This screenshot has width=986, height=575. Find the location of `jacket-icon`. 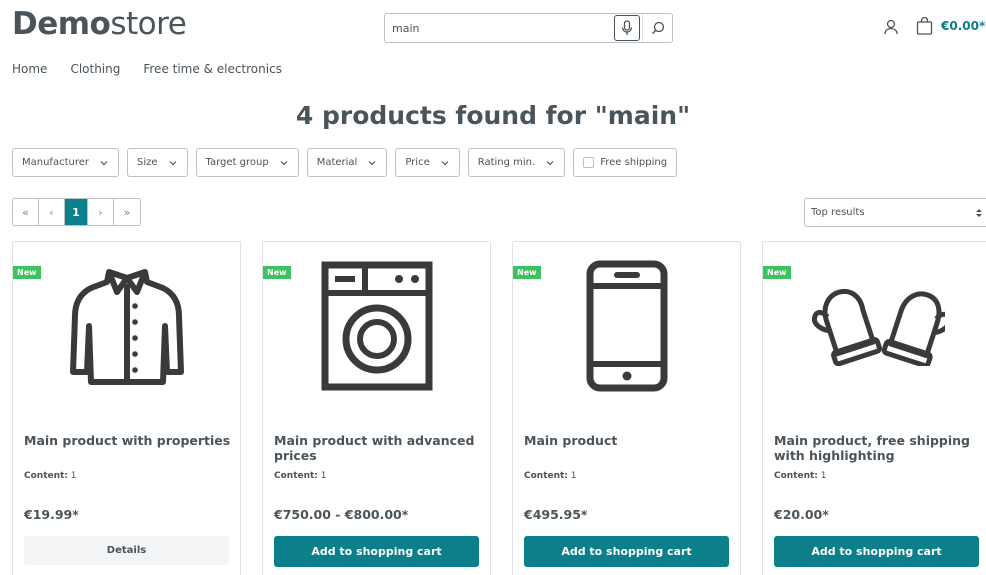

jacket-icon is located at coordinates (126, 327).